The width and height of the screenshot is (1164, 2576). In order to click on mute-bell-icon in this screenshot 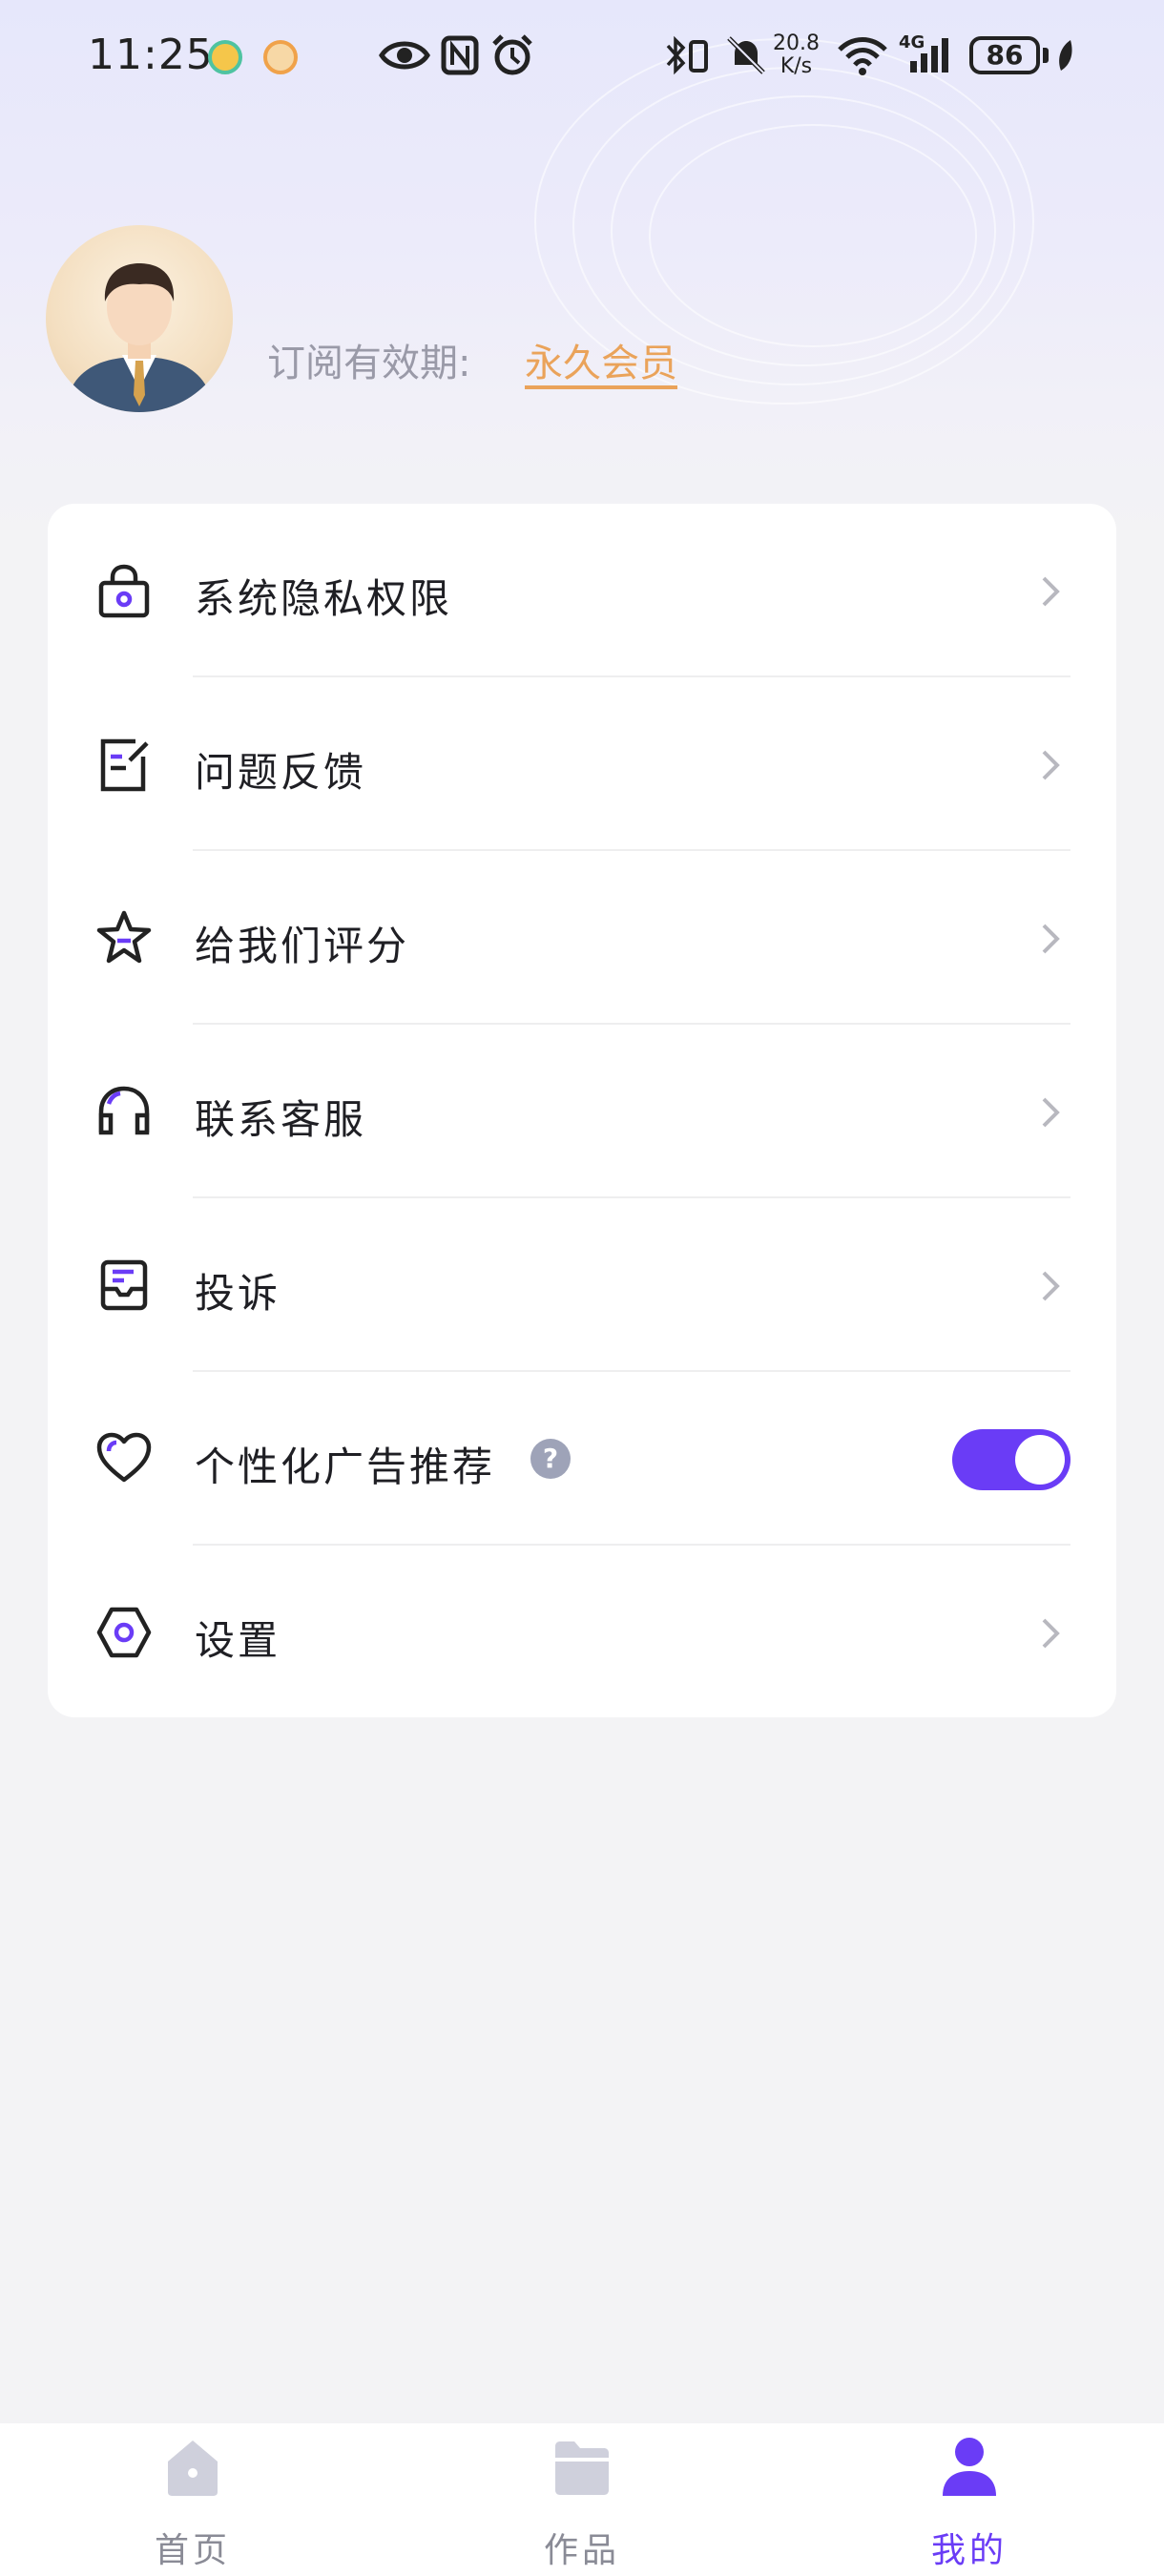, I will do `click(746, 55)`.